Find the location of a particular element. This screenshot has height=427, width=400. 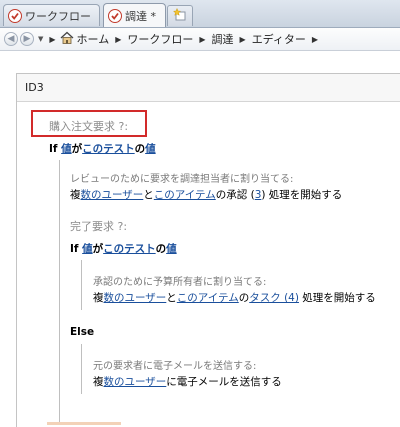

new-tab-button is located at coordinates (180, 15).